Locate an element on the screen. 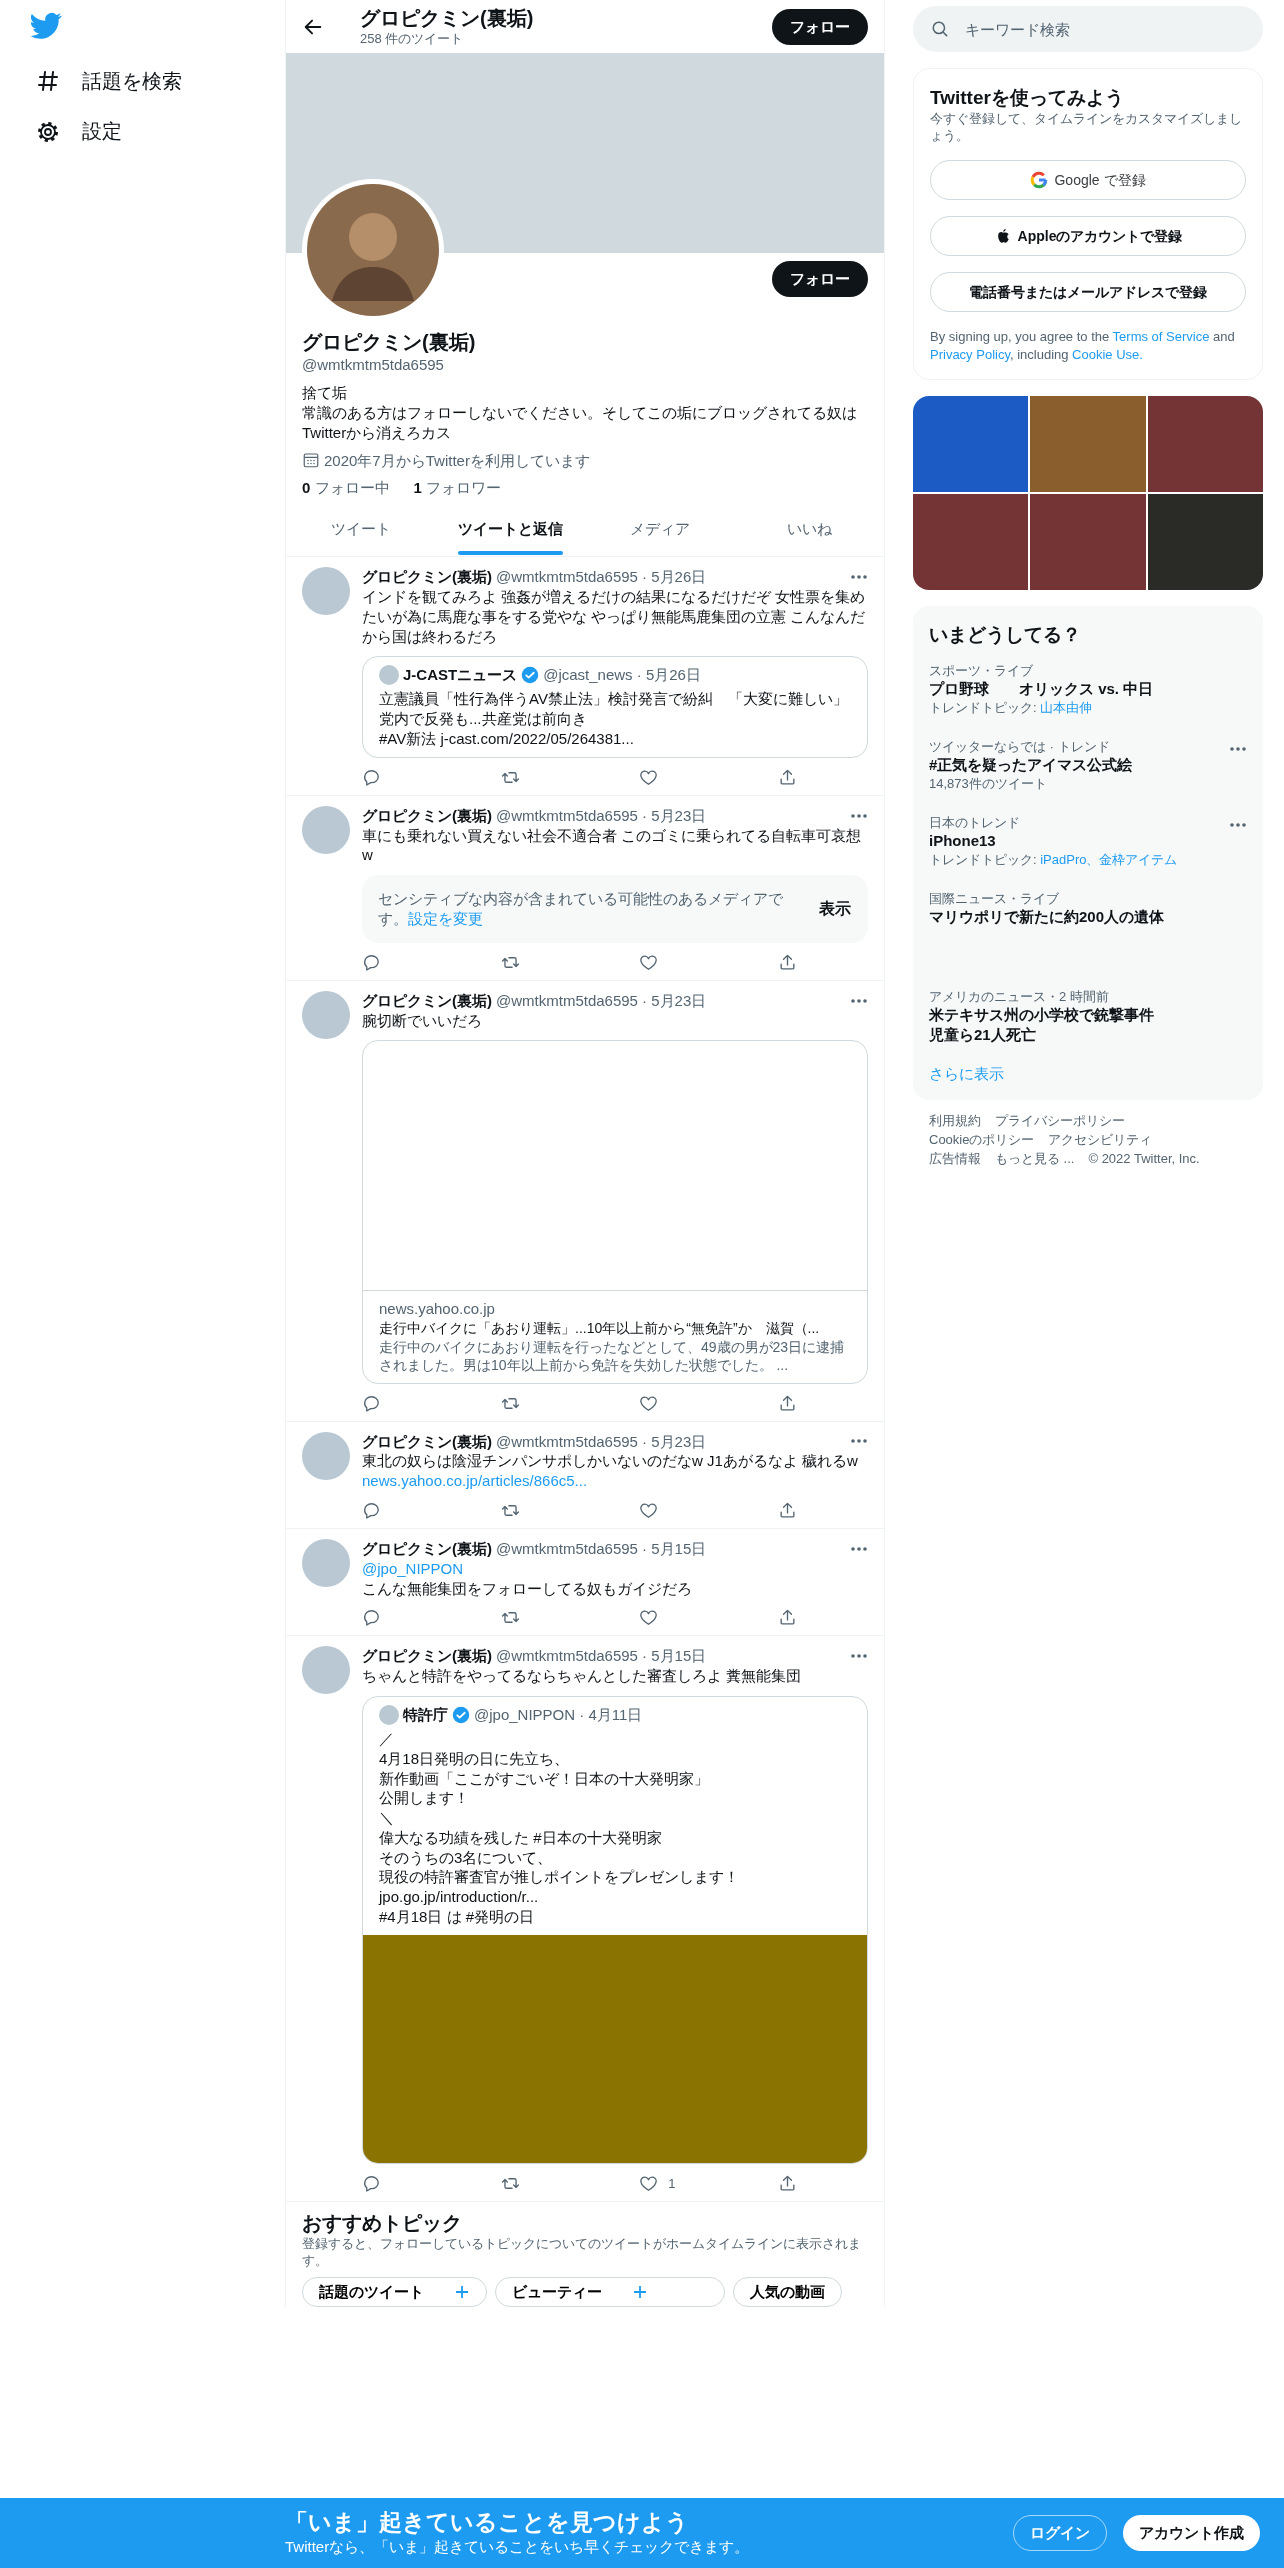  trend-item: ツイッターならでは · トレンド #正気を疑ったアイマス公式絵 14,873件のツイート is located at coordinates (1088, 764).